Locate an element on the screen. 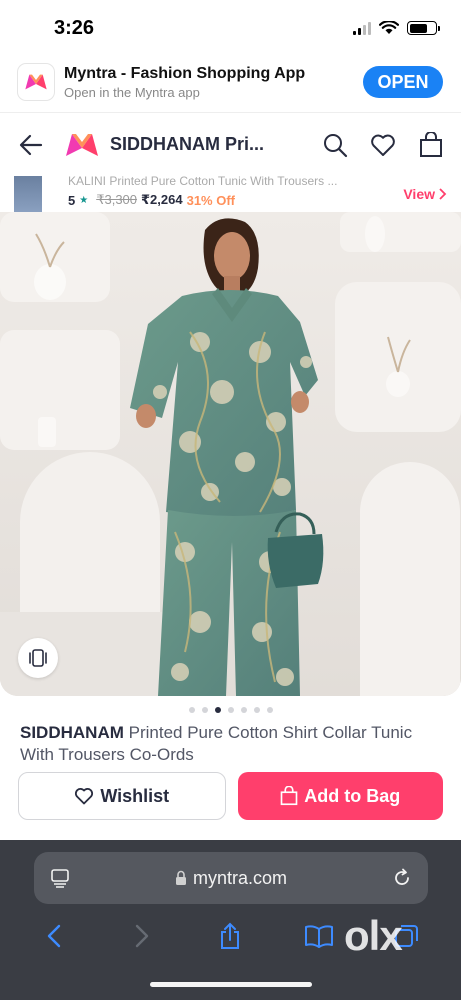 Image resolution: width=461 pixels, height=1000 pixels. product-brand: SIDDHANAM is located at coordinates (72, 732).